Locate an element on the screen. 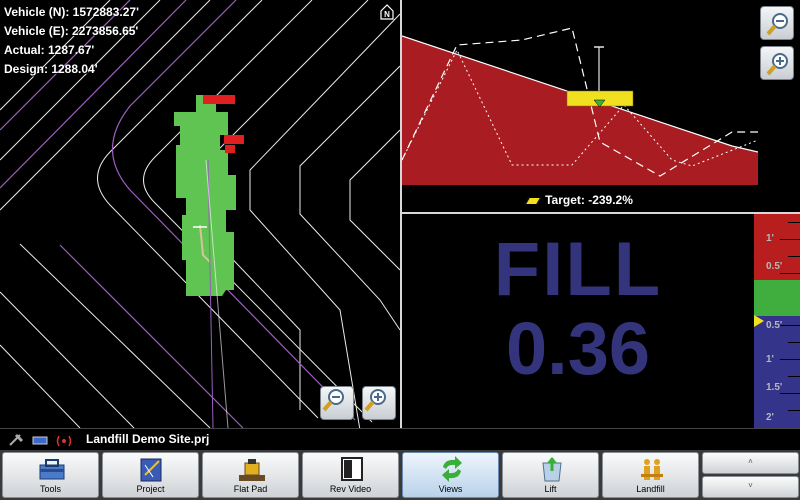  target-readout: Target: -239.2% is located at coordinates (580, 200).